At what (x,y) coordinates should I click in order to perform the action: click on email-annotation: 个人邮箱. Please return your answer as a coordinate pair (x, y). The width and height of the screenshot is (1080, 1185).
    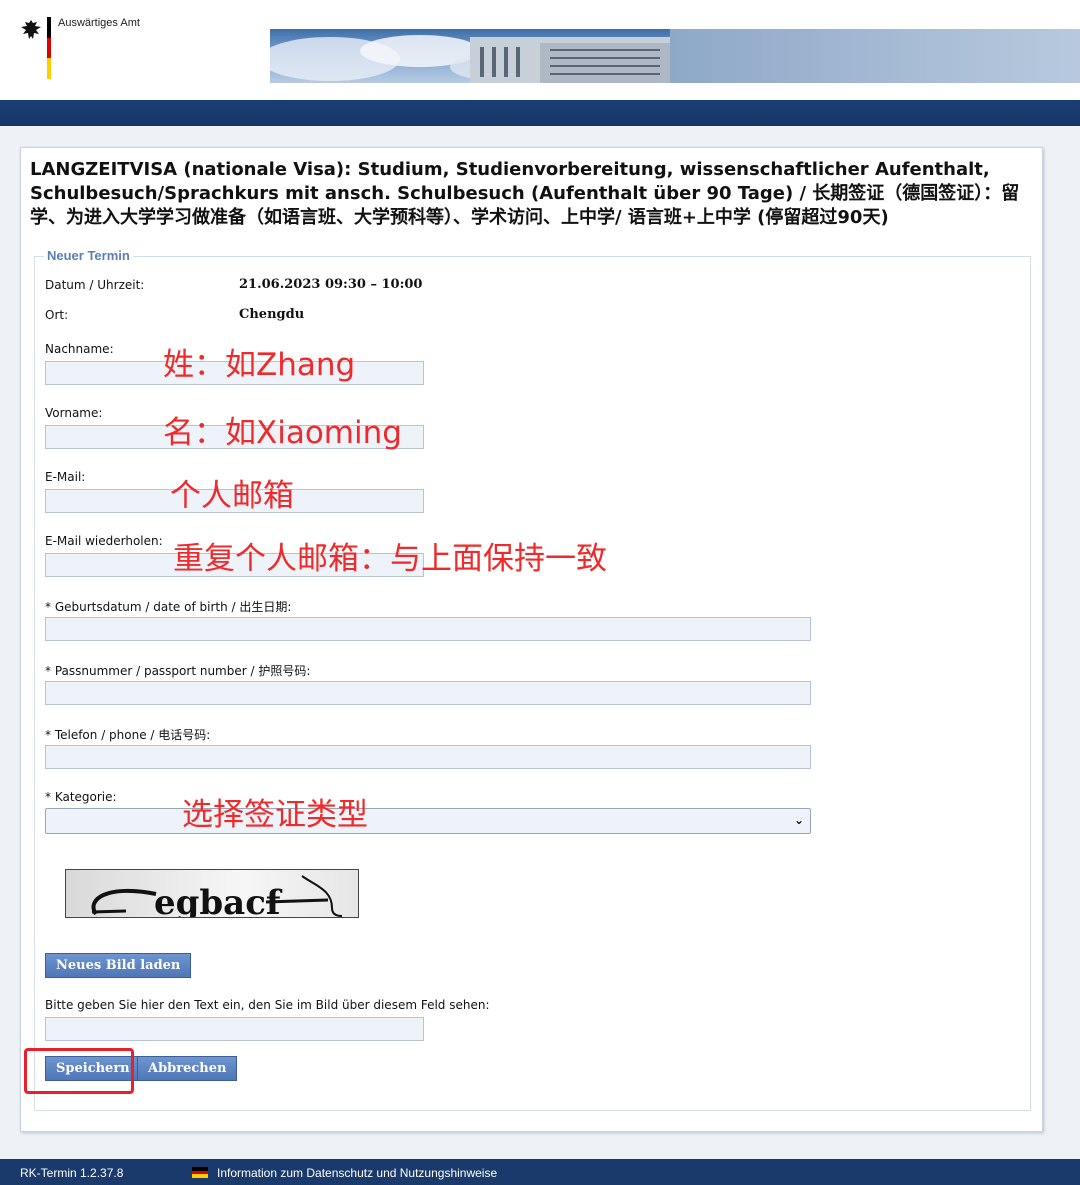
    Looking at the image, I should click on (232, 496).